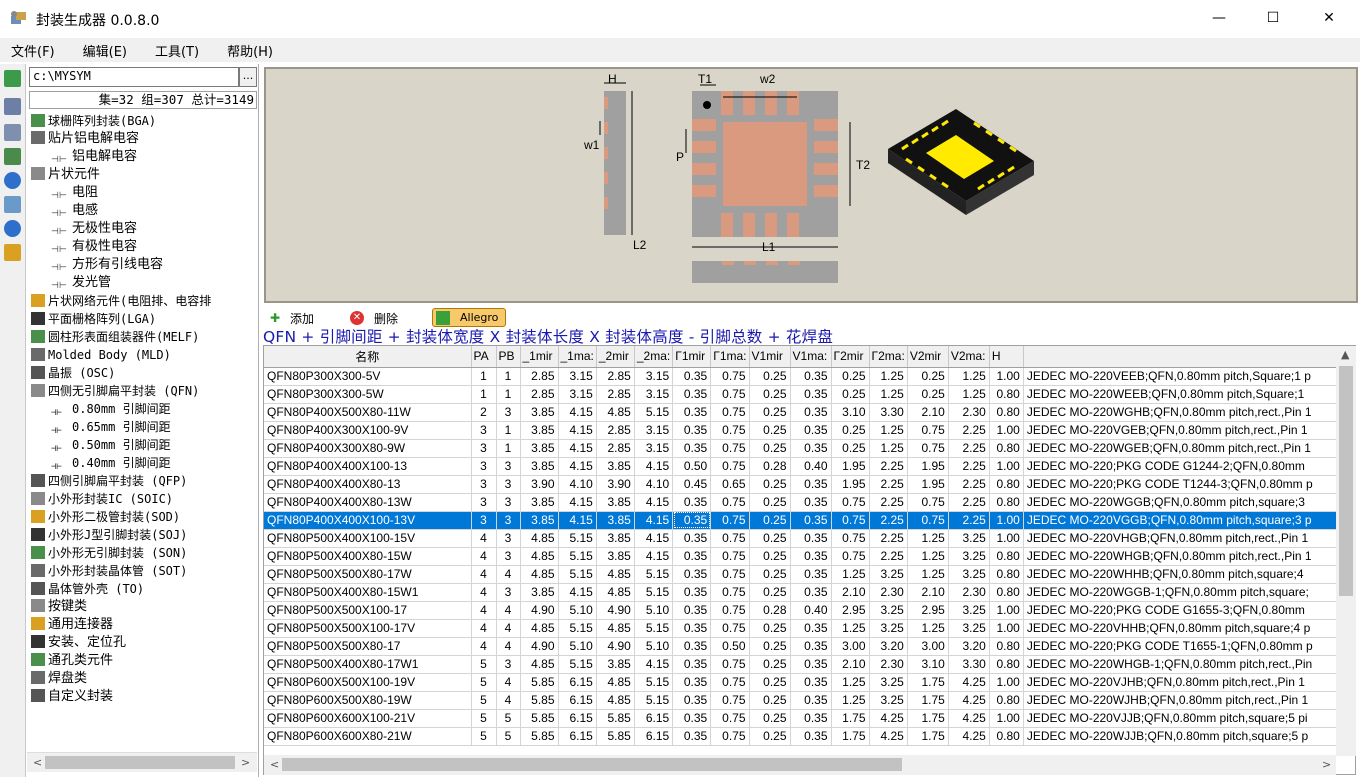  What do you see at coordinates (1188, 610) in the screenshot?
I see `table-cell: JEDEC MO-220;PKG CODE G1655-3;QFN,0.80mm` at bounding box center [1188, 610].